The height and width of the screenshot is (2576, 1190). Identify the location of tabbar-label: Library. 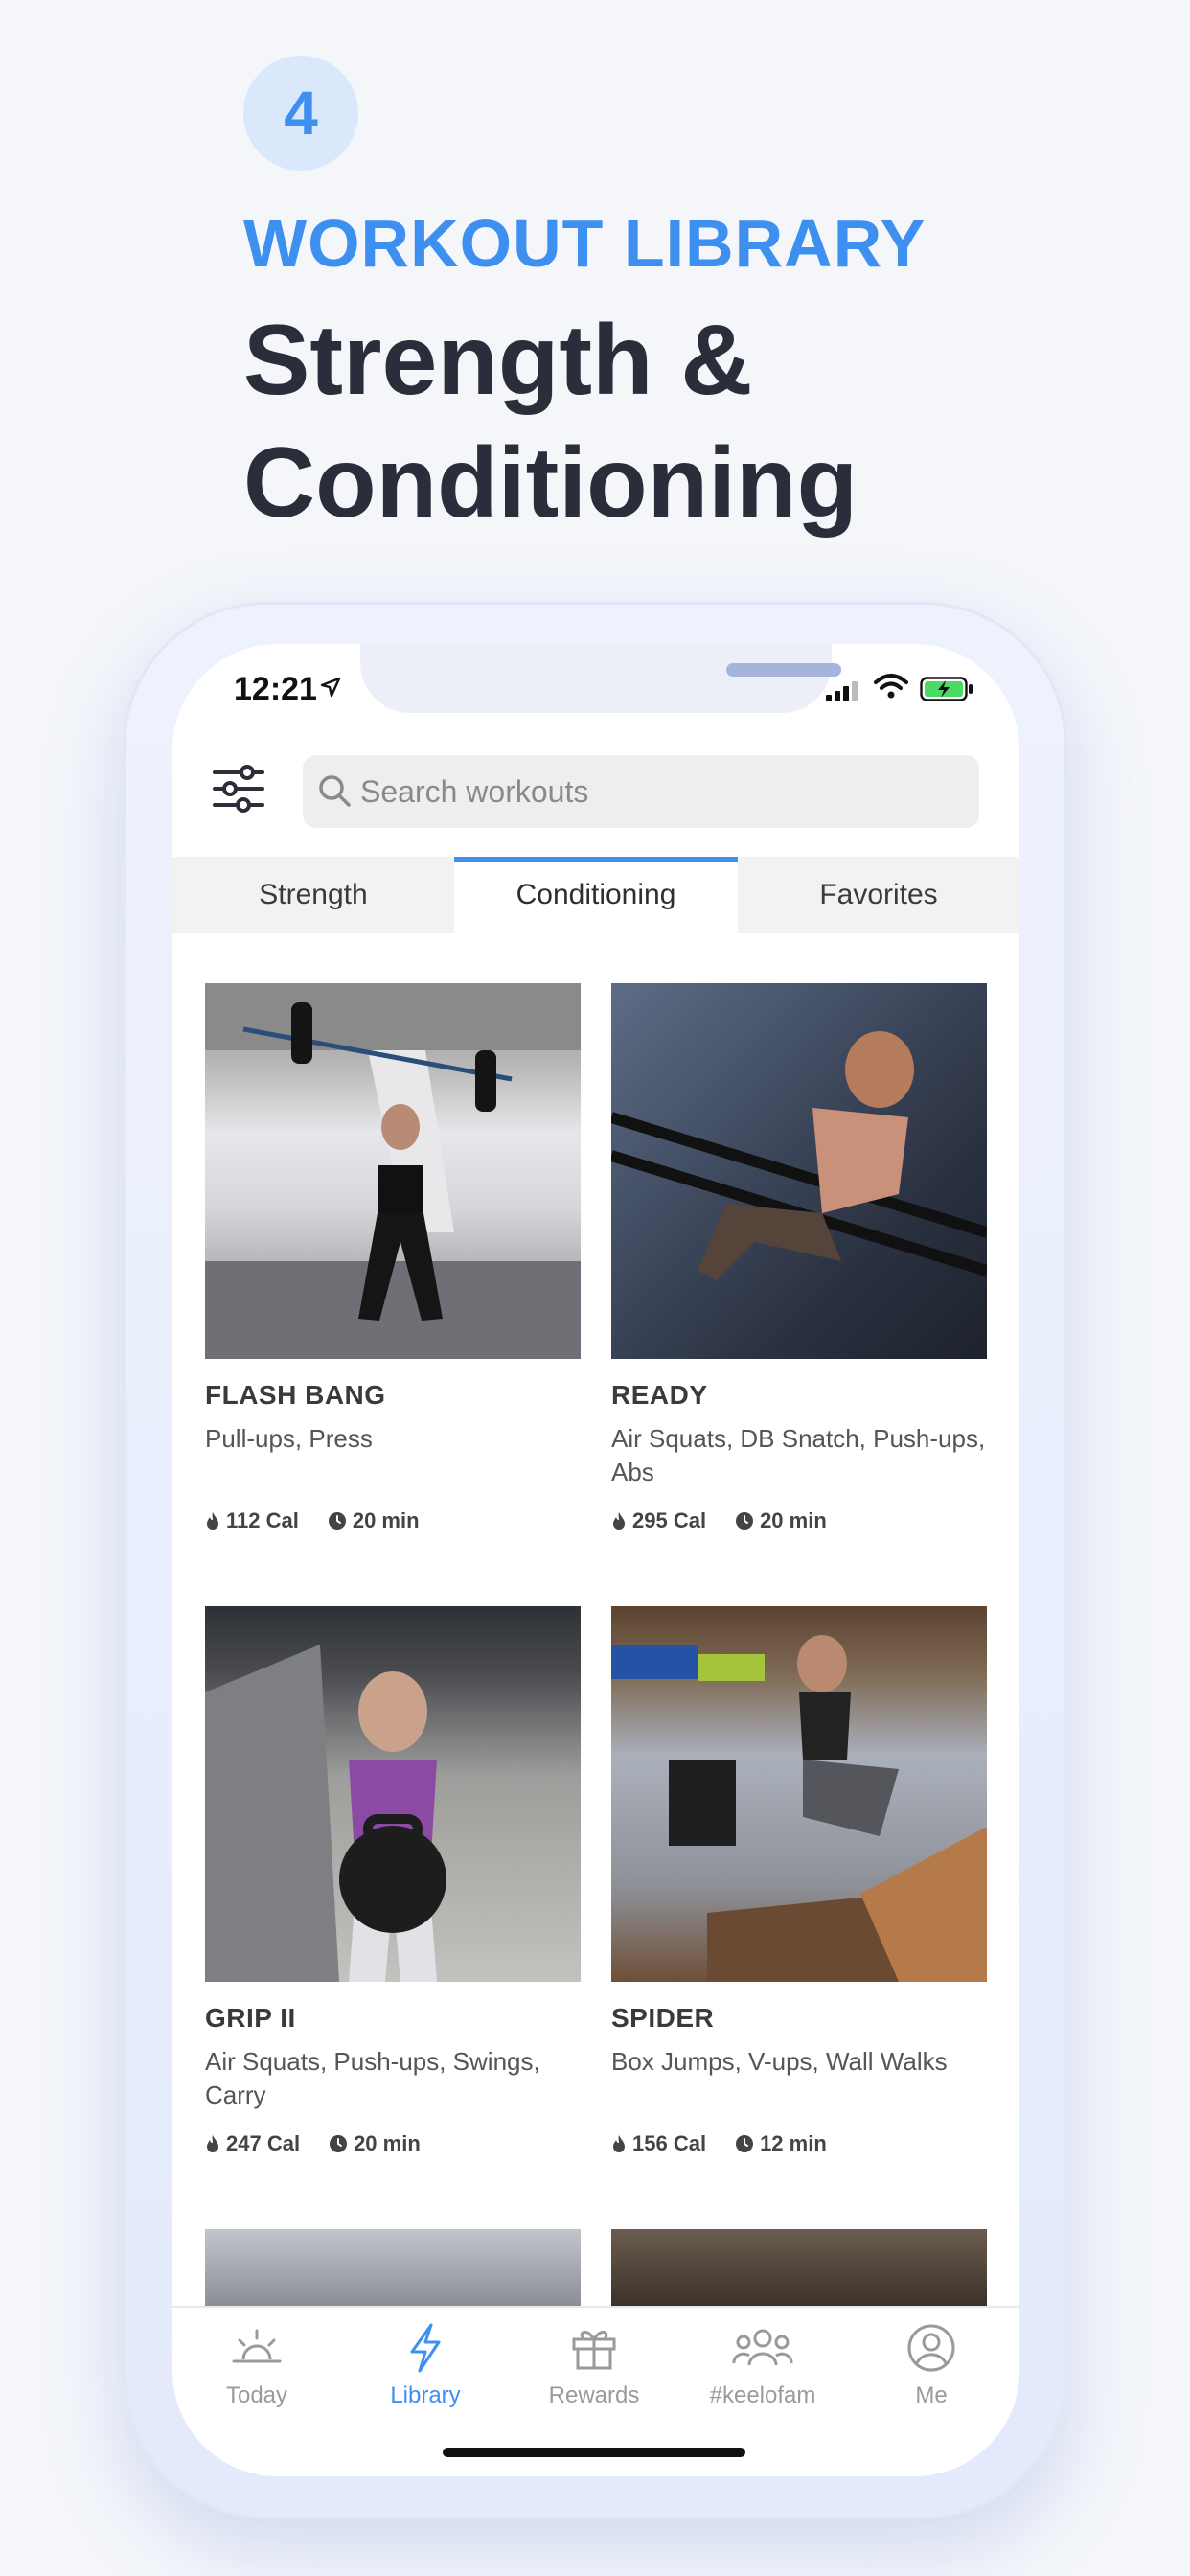
(426, 2395).